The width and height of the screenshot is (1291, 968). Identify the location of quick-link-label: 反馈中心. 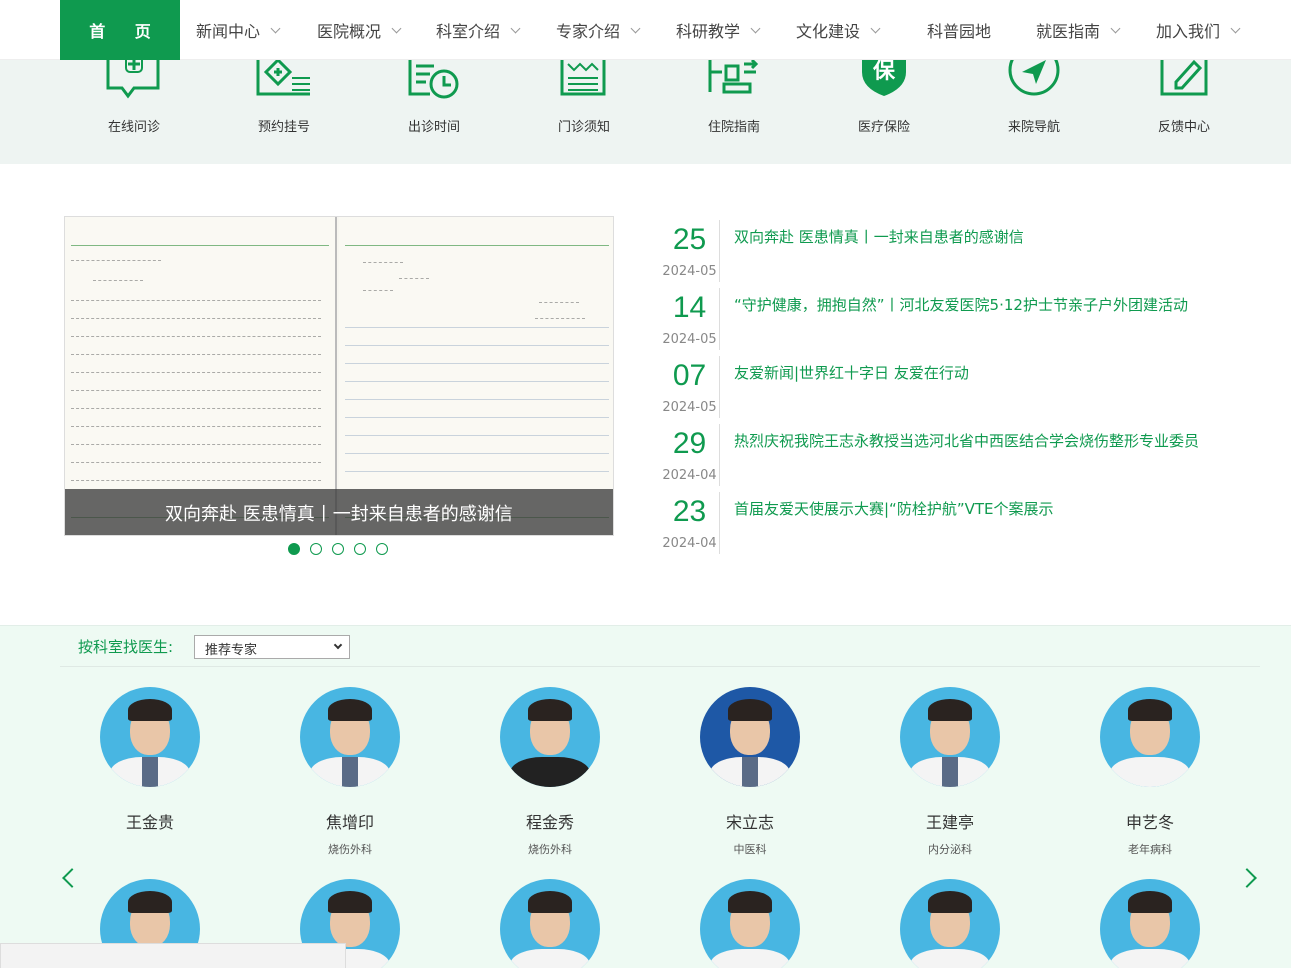
(1183, 127).